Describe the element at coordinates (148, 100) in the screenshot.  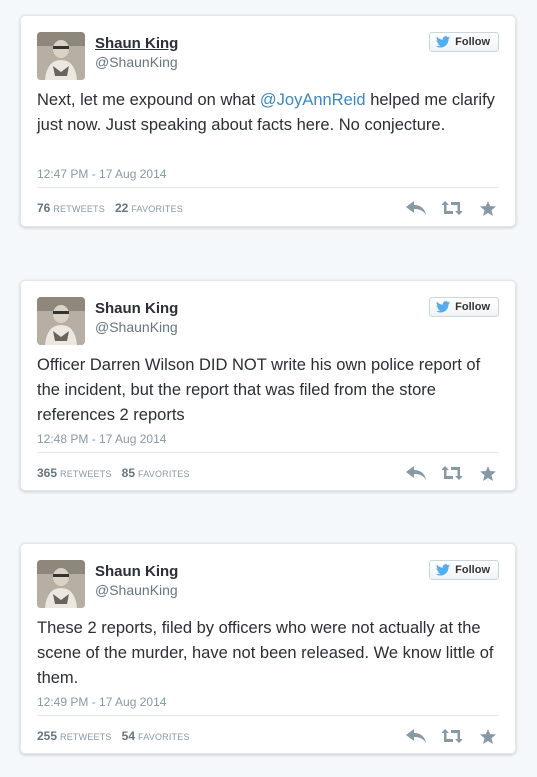
I see `tweet-text-start: Next, let me expound on what` at that location.